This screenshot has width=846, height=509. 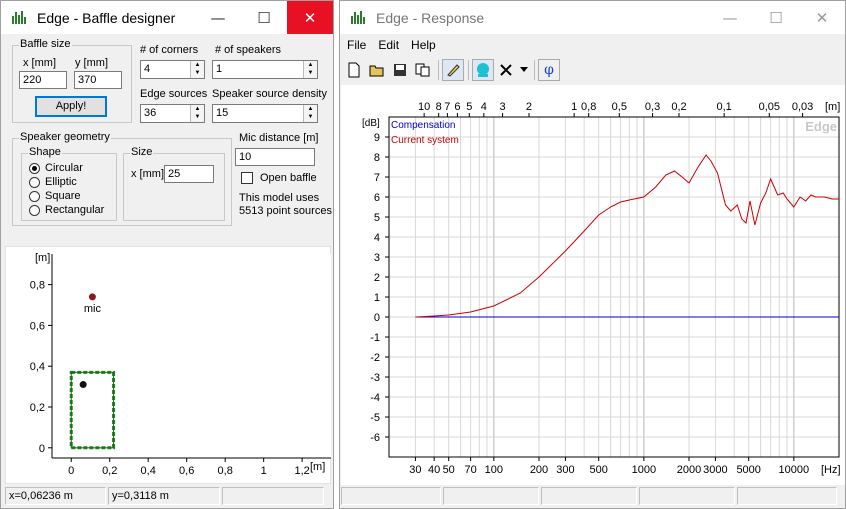 I want to click on top-tick-label: 0,5, so click(x=619, y=107).